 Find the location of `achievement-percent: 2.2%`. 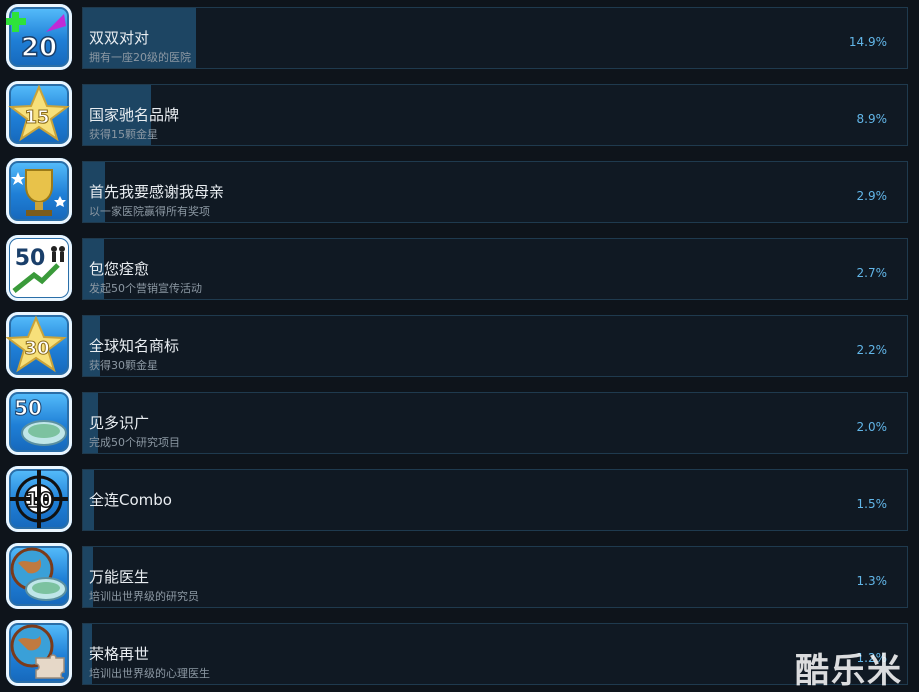

achievement-percent: 2.2% is located at coordinates (872, 350).